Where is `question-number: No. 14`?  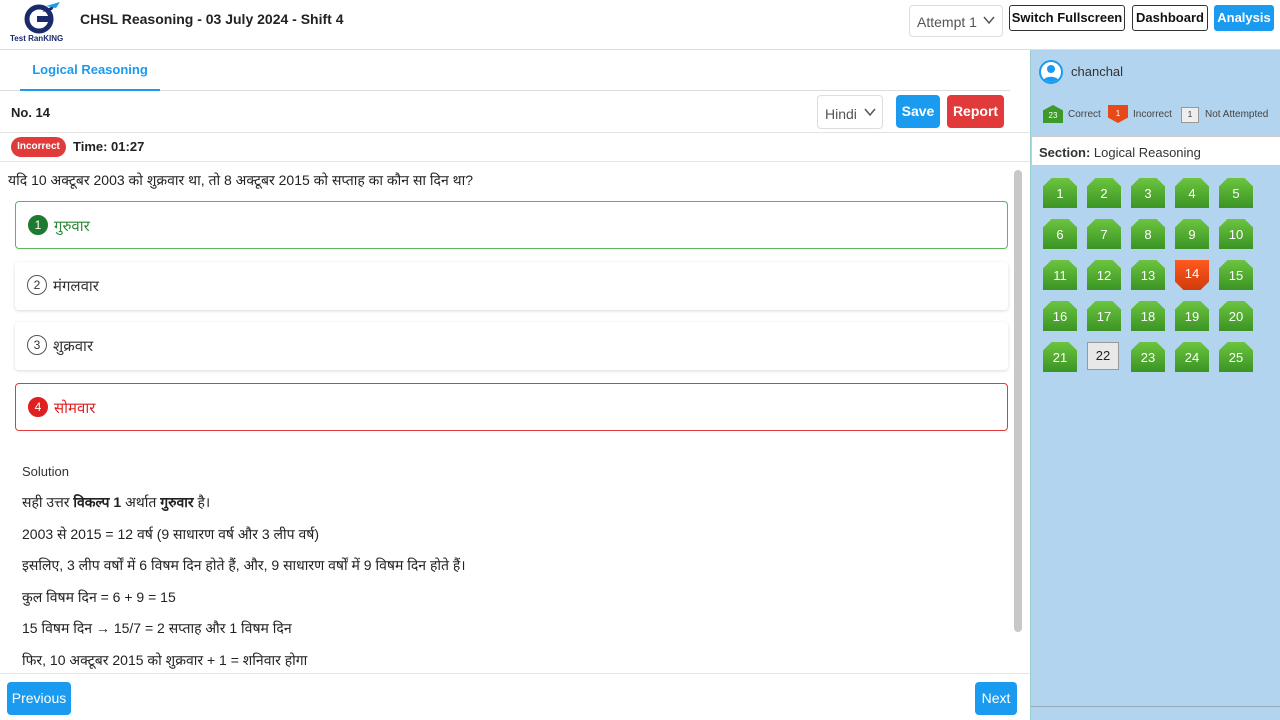
question-number: No. 14 is located at coordinates (31, 112).